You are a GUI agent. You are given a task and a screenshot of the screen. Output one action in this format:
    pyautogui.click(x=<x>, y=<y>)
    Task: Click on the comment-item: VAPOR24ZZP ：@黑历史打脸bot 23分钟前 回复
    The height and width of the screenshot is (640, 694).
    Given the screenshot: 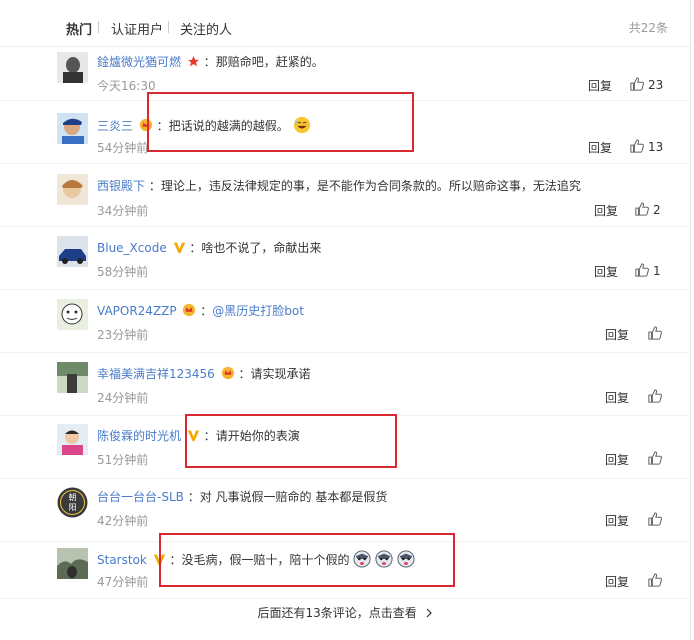 What is the action you would take?
    pyautogui.click(x=345, y=321)
    